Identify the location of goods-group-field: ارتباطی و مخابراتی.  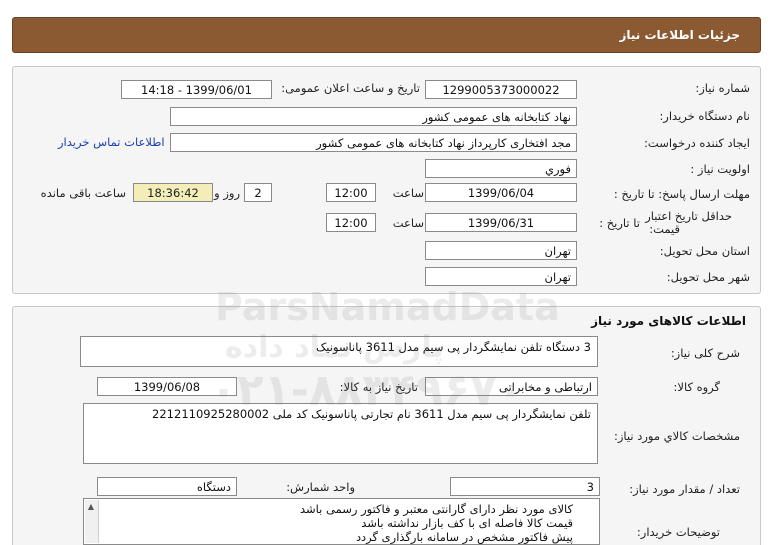
(511, 386).